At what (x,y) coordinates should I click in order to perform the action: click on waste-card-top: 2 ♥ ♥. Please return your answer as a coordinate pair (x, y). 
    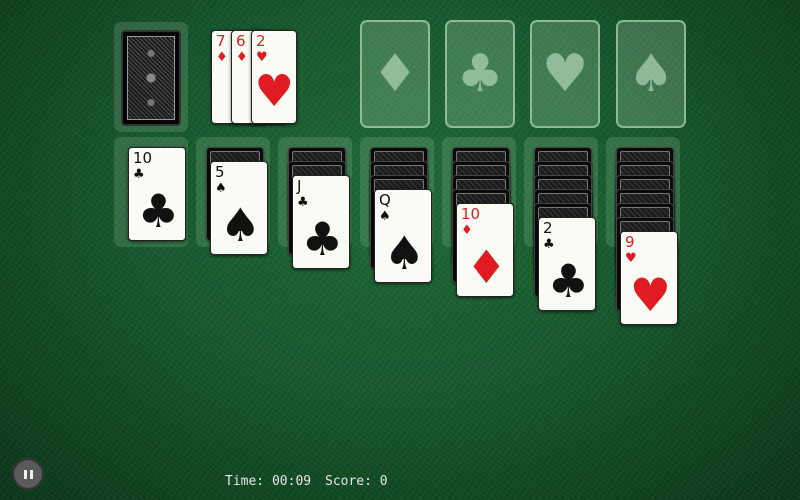
    Looking at the image, I should click on (274, 77).